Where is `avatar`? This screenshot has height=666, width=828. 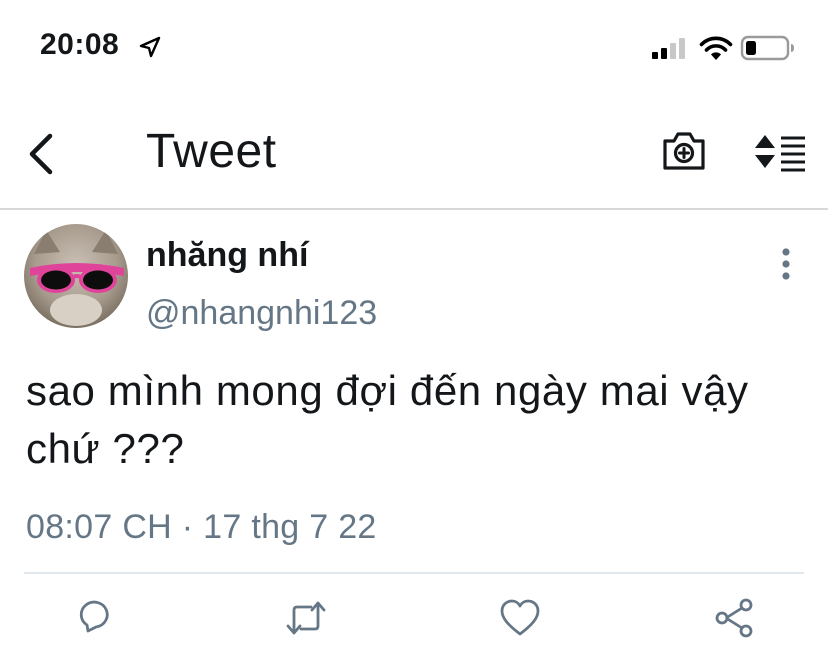 avatar is located at coordinates (76, 276).